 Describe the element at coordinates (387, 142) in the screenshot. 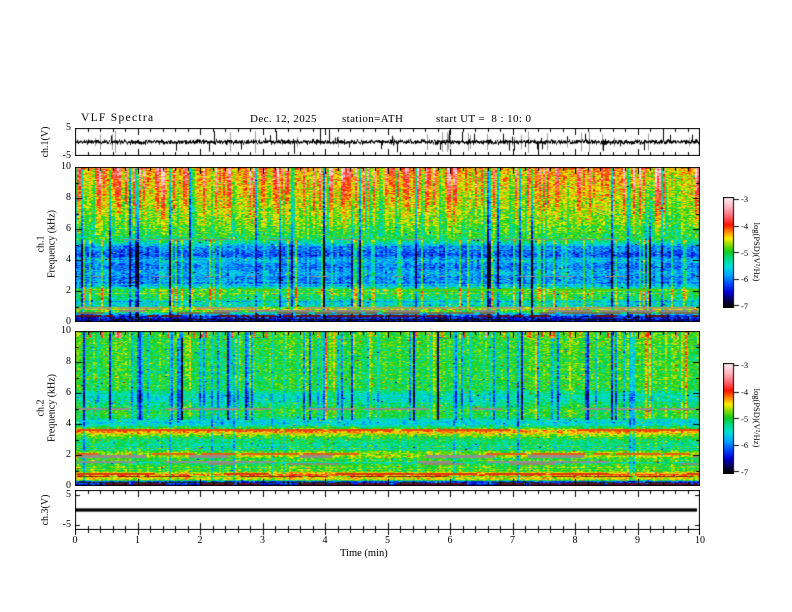

I see `ch1-waveform-panel` at that location.